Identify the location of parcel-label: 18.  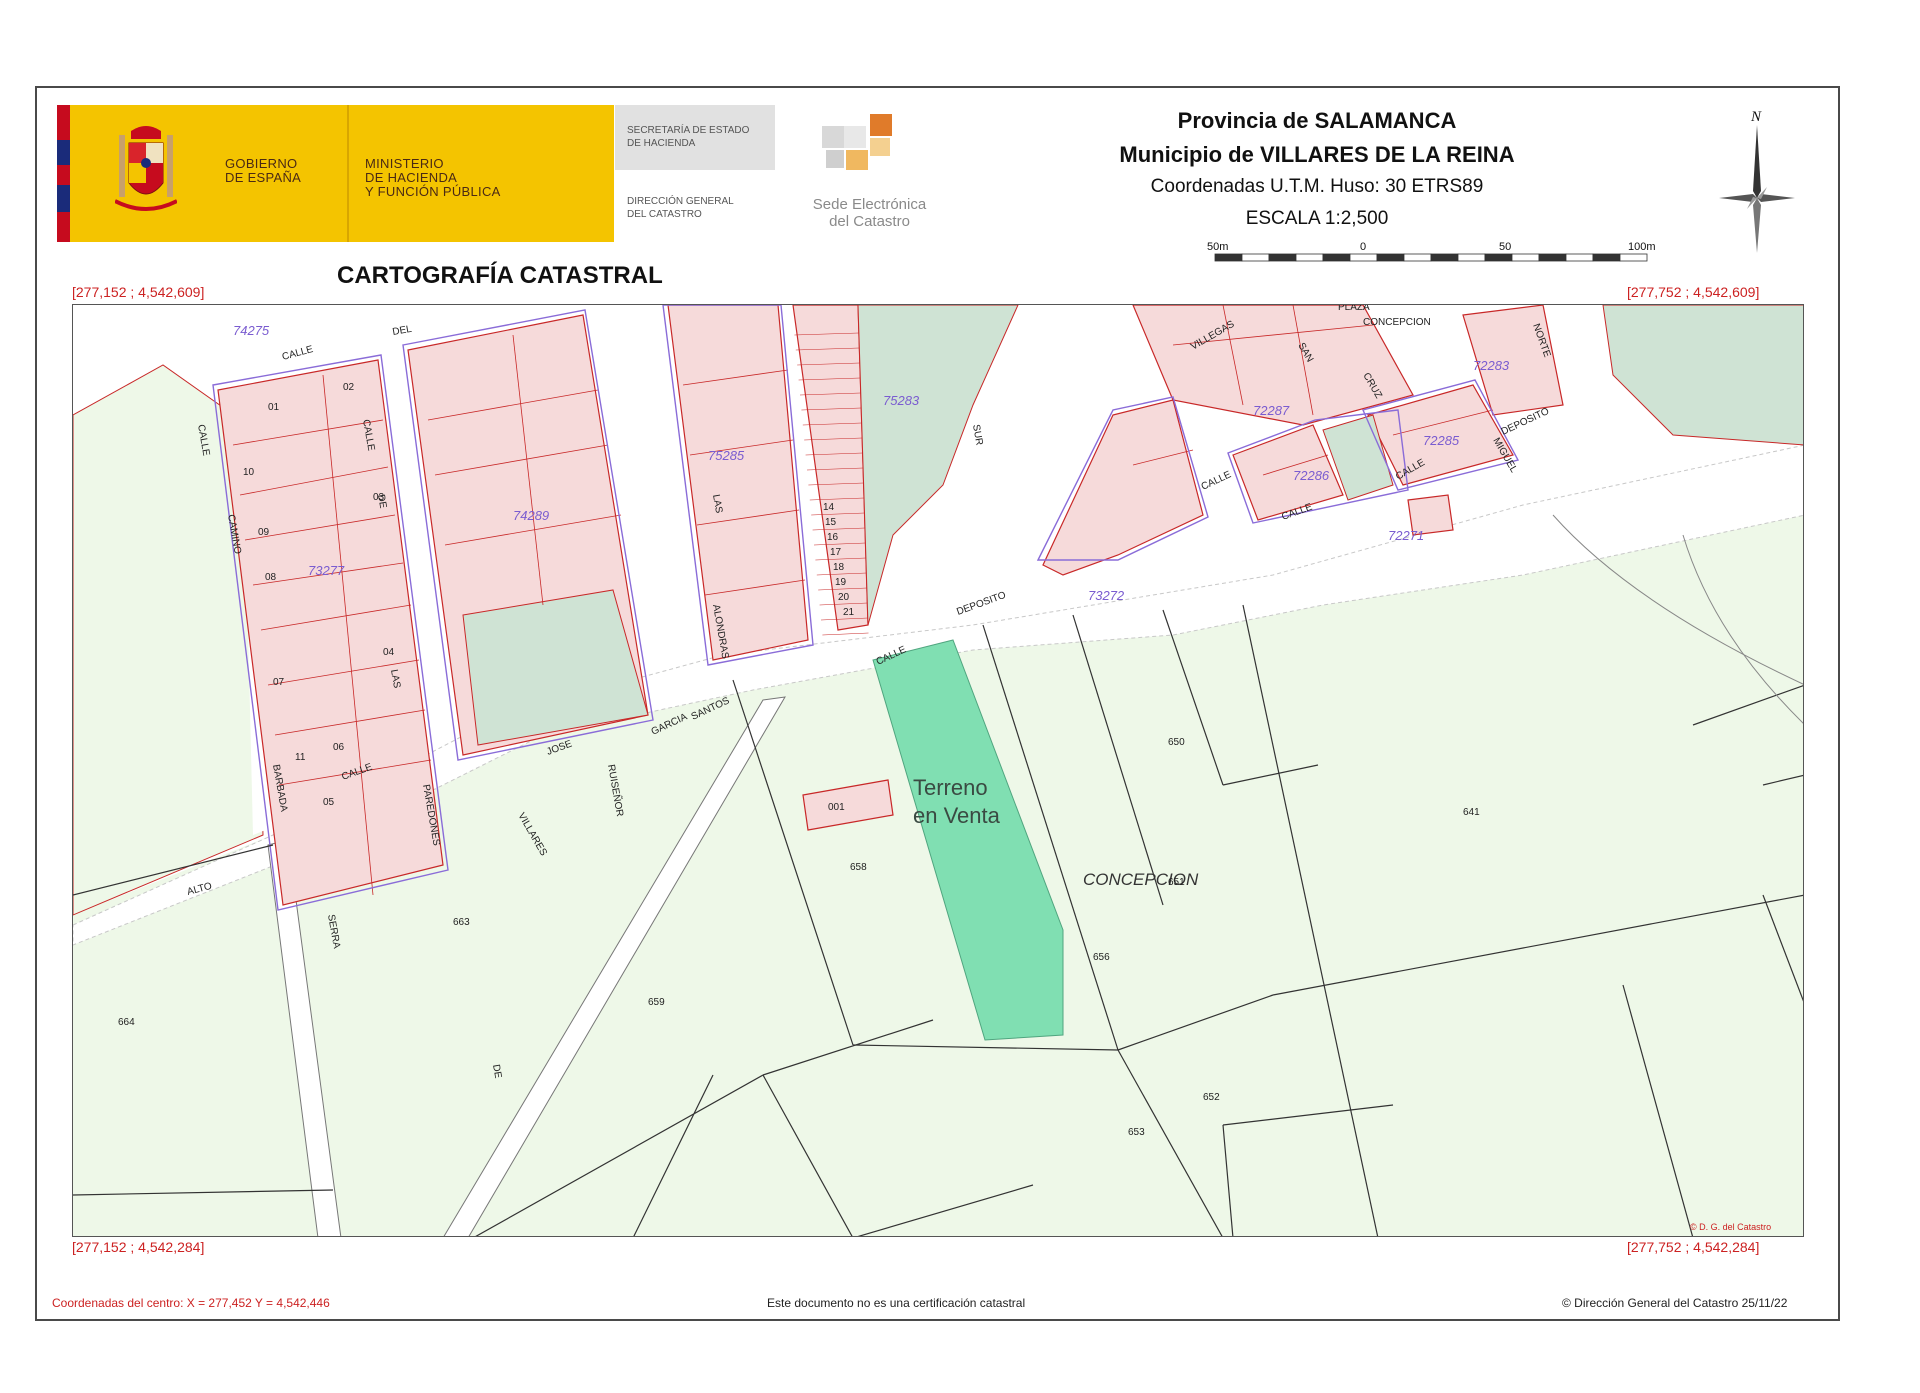
(839, 567).